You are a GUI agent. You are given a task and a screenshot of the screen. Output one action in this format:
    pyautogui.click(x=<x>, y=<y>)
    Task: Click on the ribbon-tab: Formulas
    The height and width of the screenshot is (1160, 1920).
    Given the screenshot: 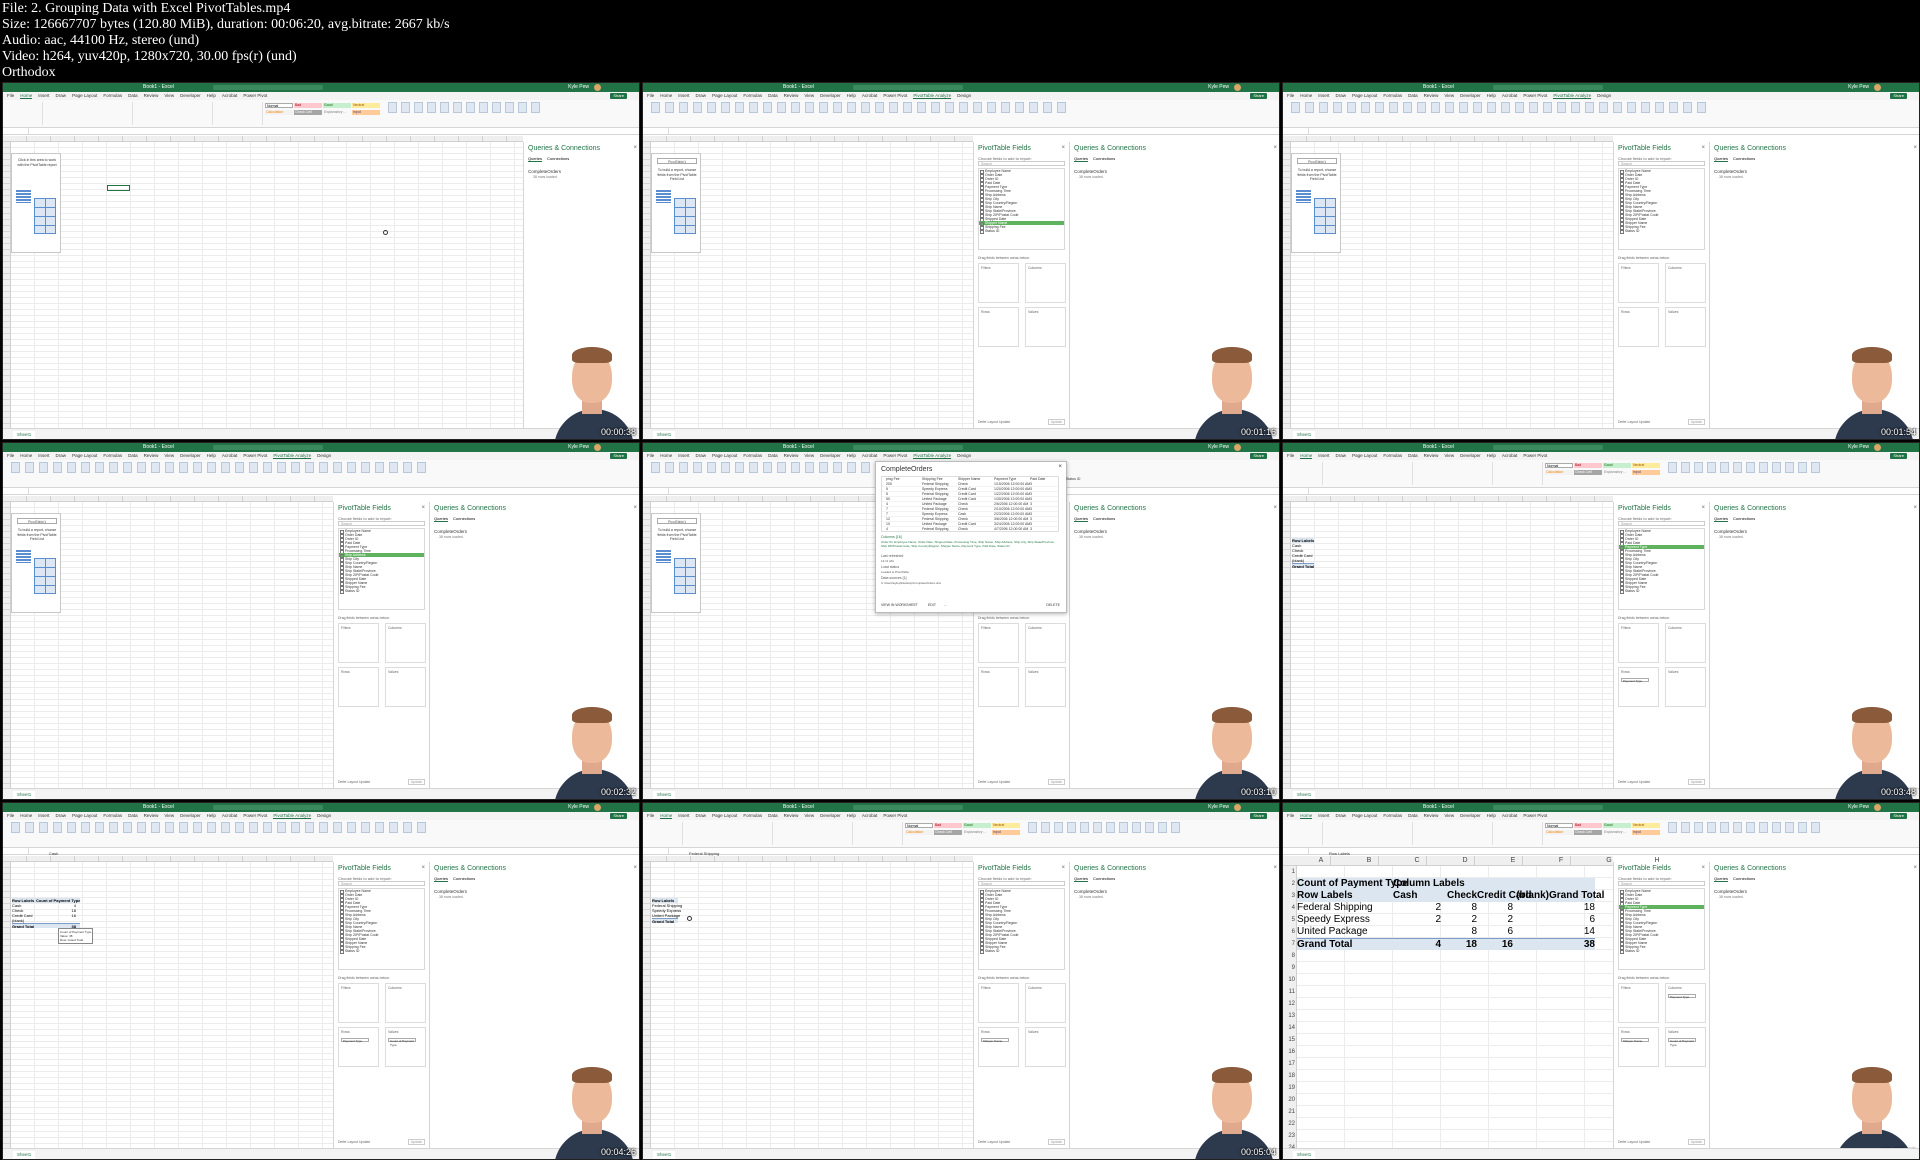 What is the action you would take?
    pyautogui.click(x=112, y=815)
    